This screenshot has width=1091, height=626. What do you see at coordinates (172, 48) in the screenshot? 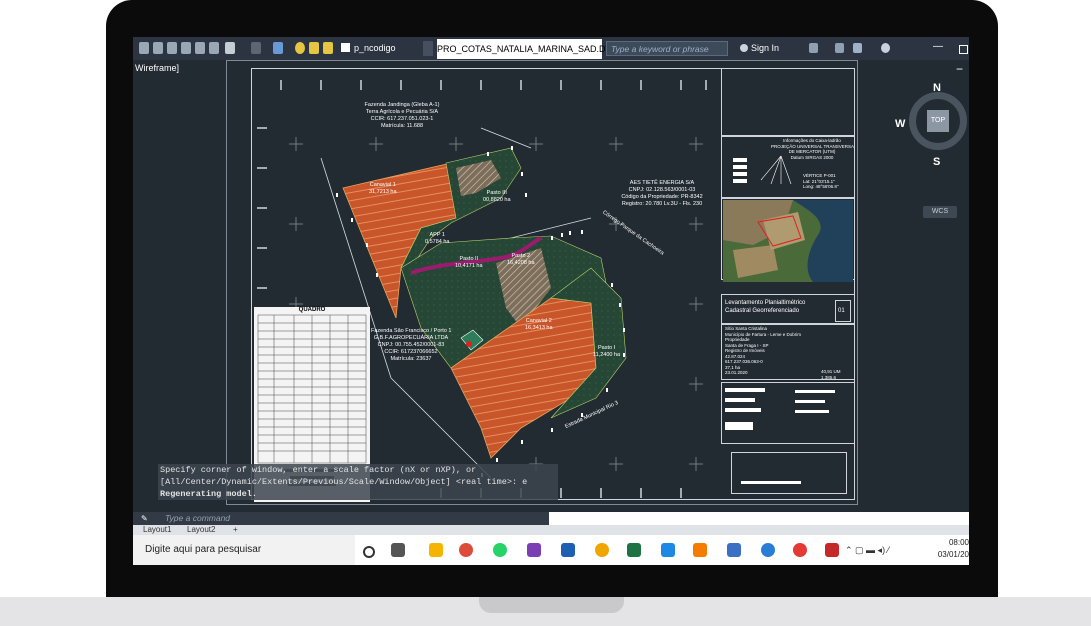
I see `open-icon` at bounding box center [172, 48].